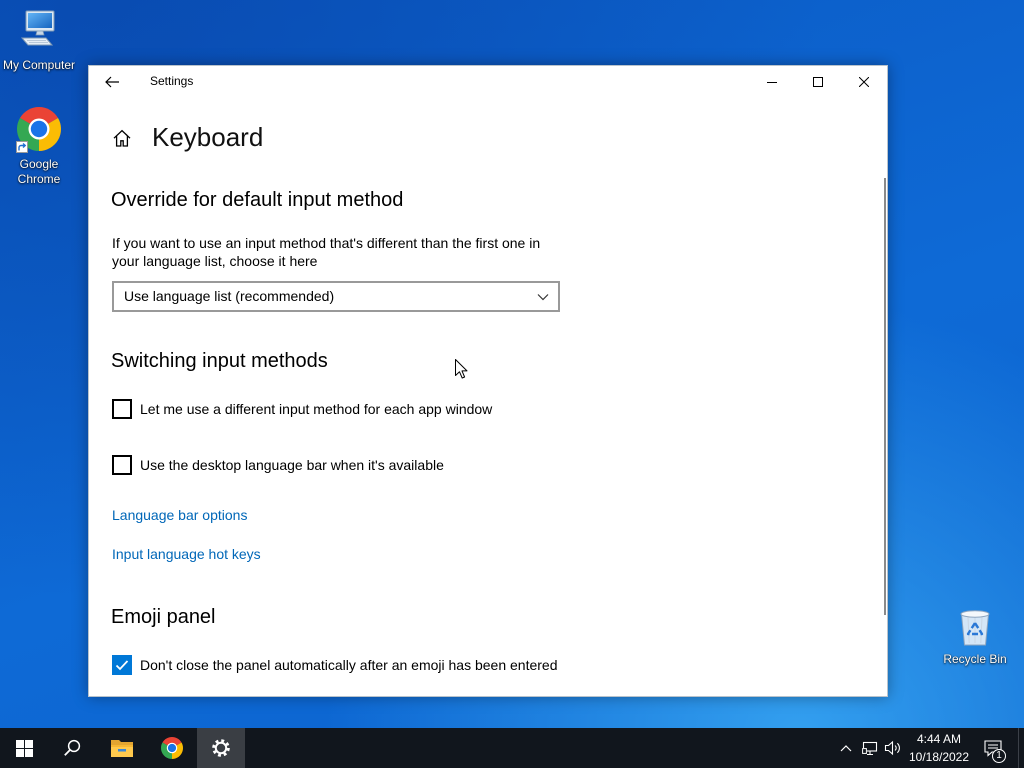 The width and height of the screenshot is (1024, 768). What do you see at coordinates (163, 617) in the screenshot?
I see `section-heading-emoji: Emoji panel` at bounding box center [163, 617].